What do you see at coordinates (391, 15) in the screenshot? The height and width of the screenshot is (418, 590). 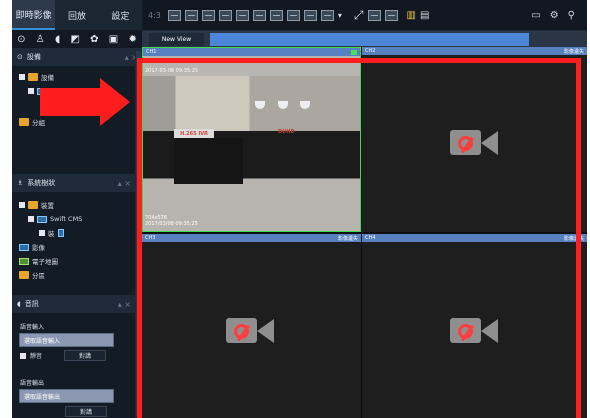 I see `preset-icon` at bounding box center [391, 15].